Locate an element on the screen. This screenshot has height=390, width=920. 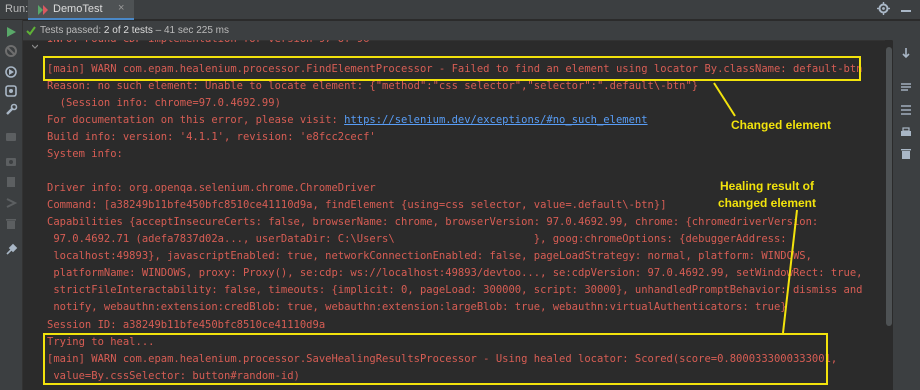
healing-result-pointer-line is located at coordinates (790, 271).